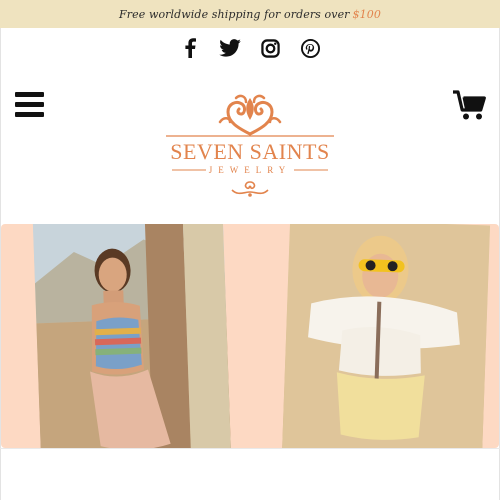 This screenshot has height=500, width=500. Describe the element at coordinates (310, 48) in the screenshot. I see `pinterest-icon` at that location.